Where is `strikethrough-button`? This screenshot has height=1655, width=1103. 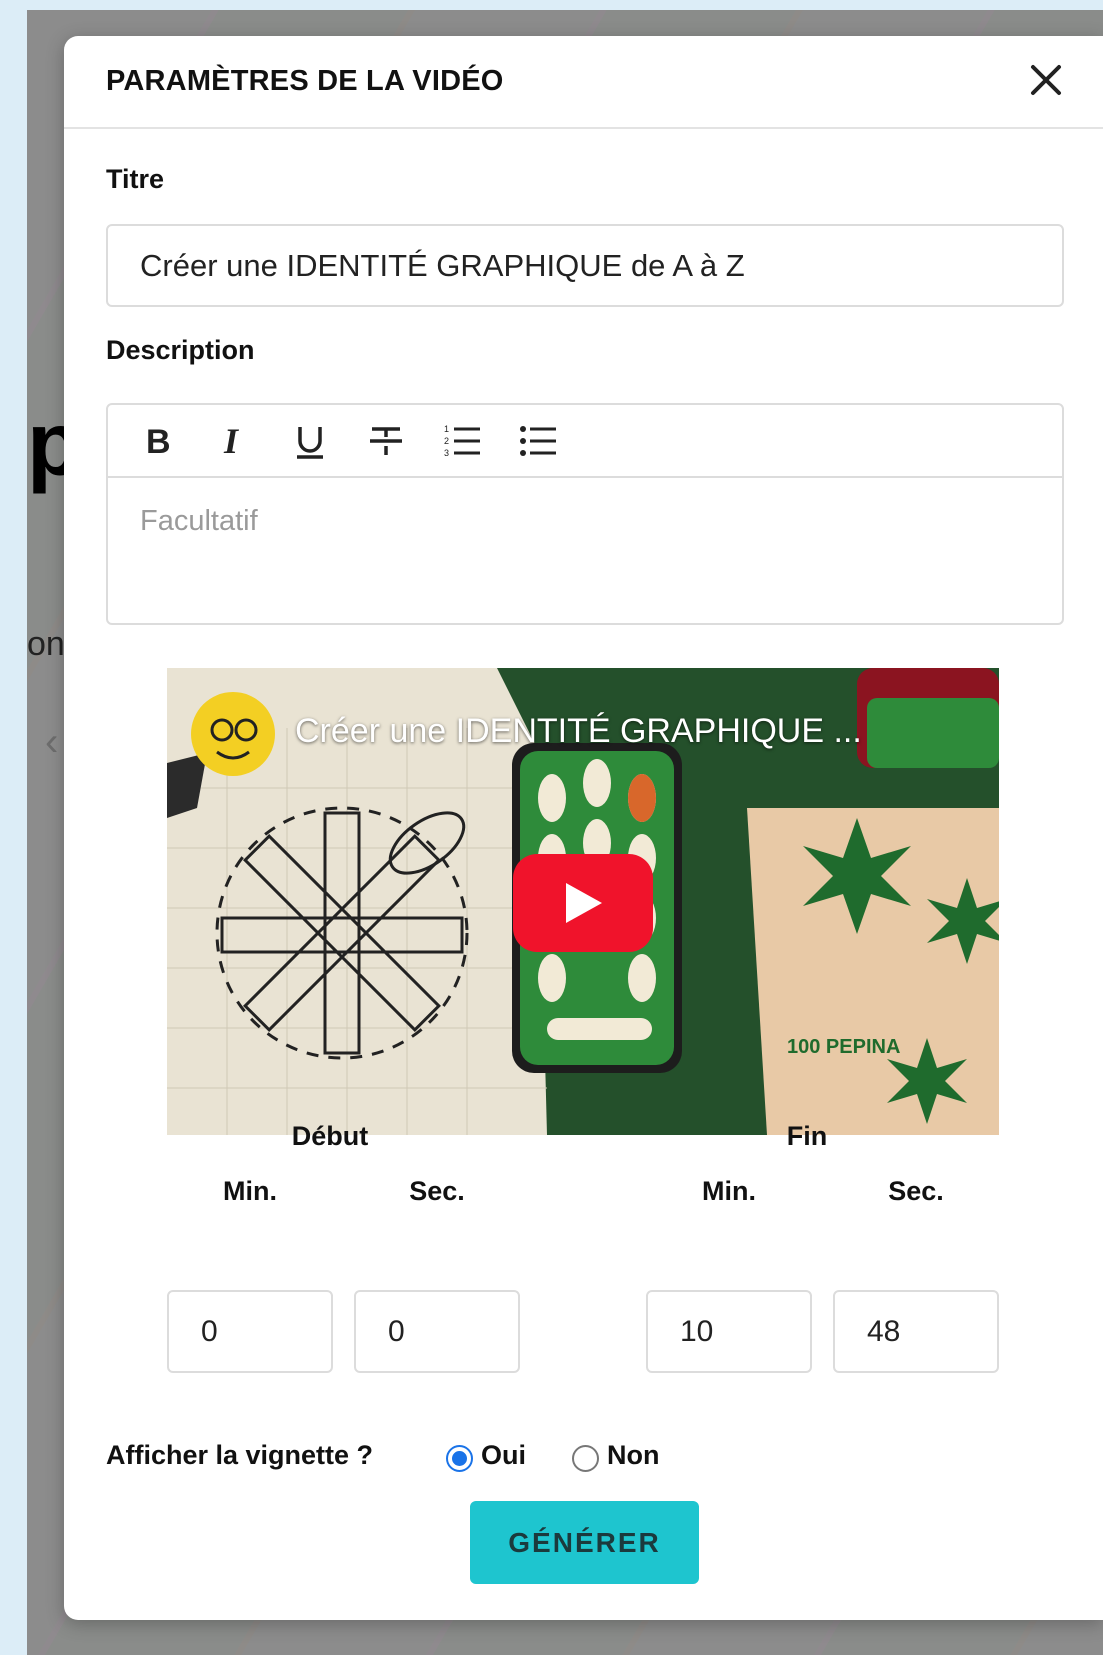 strikethrough-button is located at coordinates (386, 441).